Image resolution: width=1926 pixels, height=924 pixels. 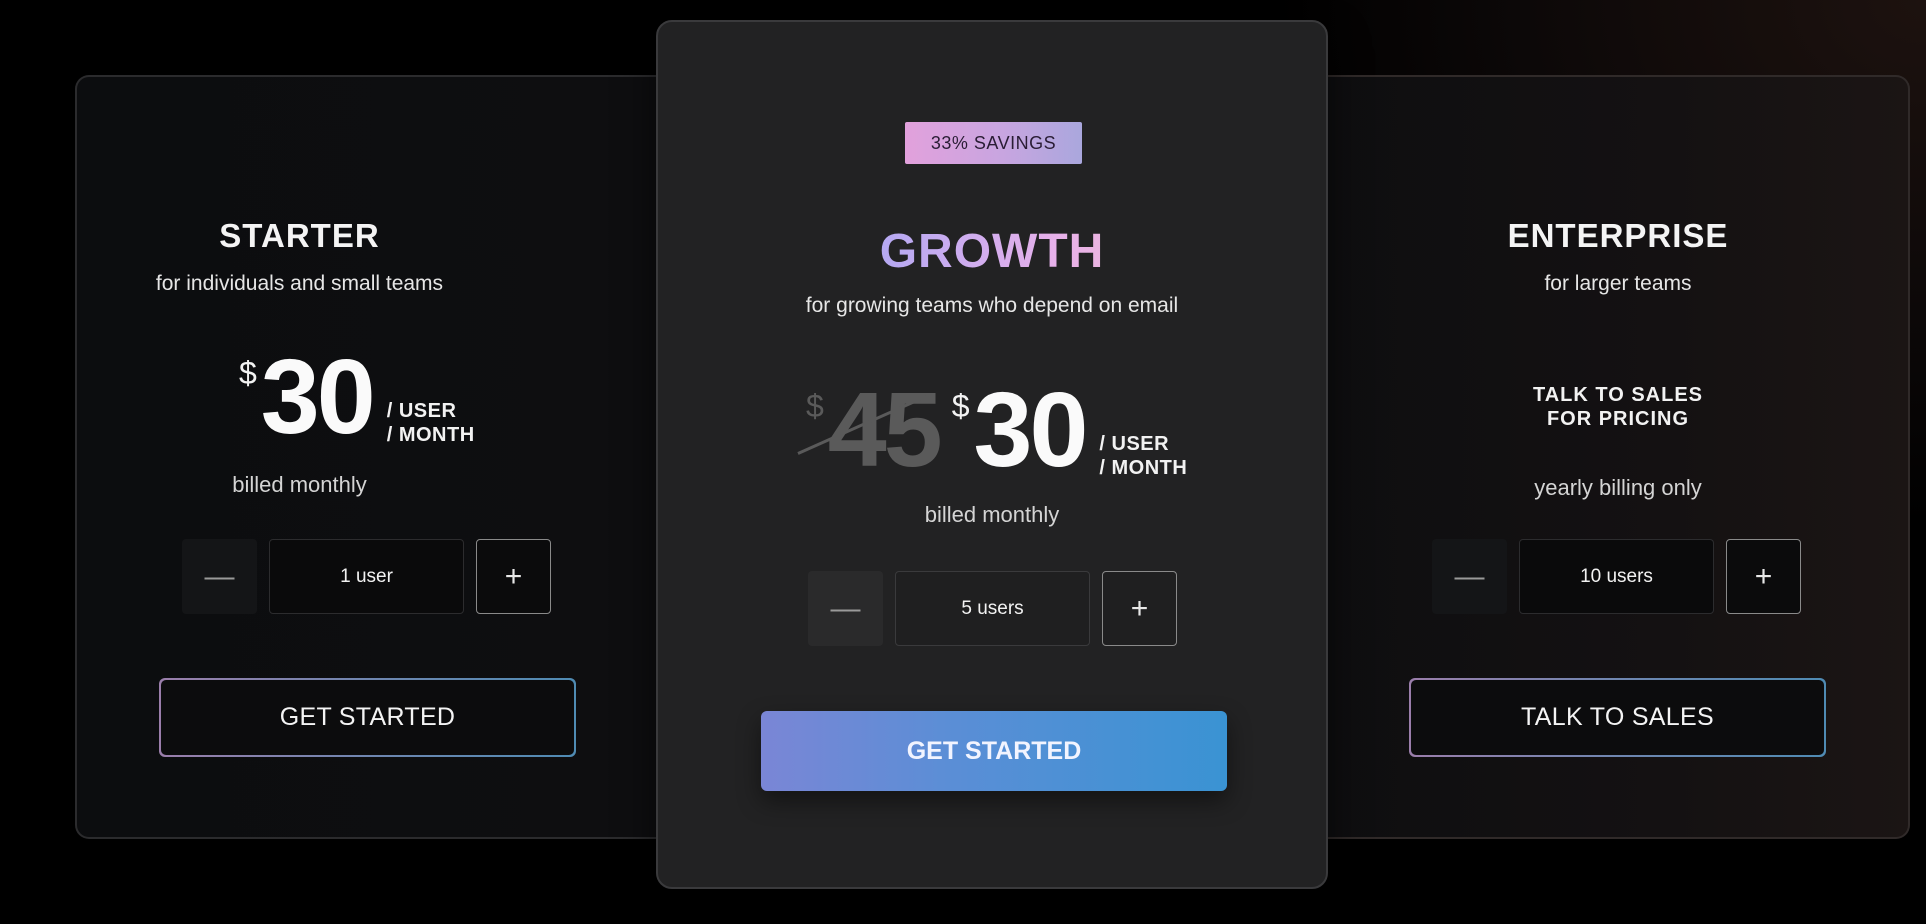 I want to click on user-count-input: 1 user, so click(x=366, y=576).